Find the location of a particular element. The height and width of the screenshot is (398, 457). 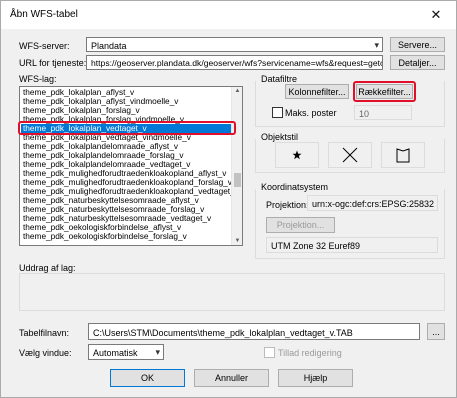

symbol-style-button is located at coordinates (297, 155).